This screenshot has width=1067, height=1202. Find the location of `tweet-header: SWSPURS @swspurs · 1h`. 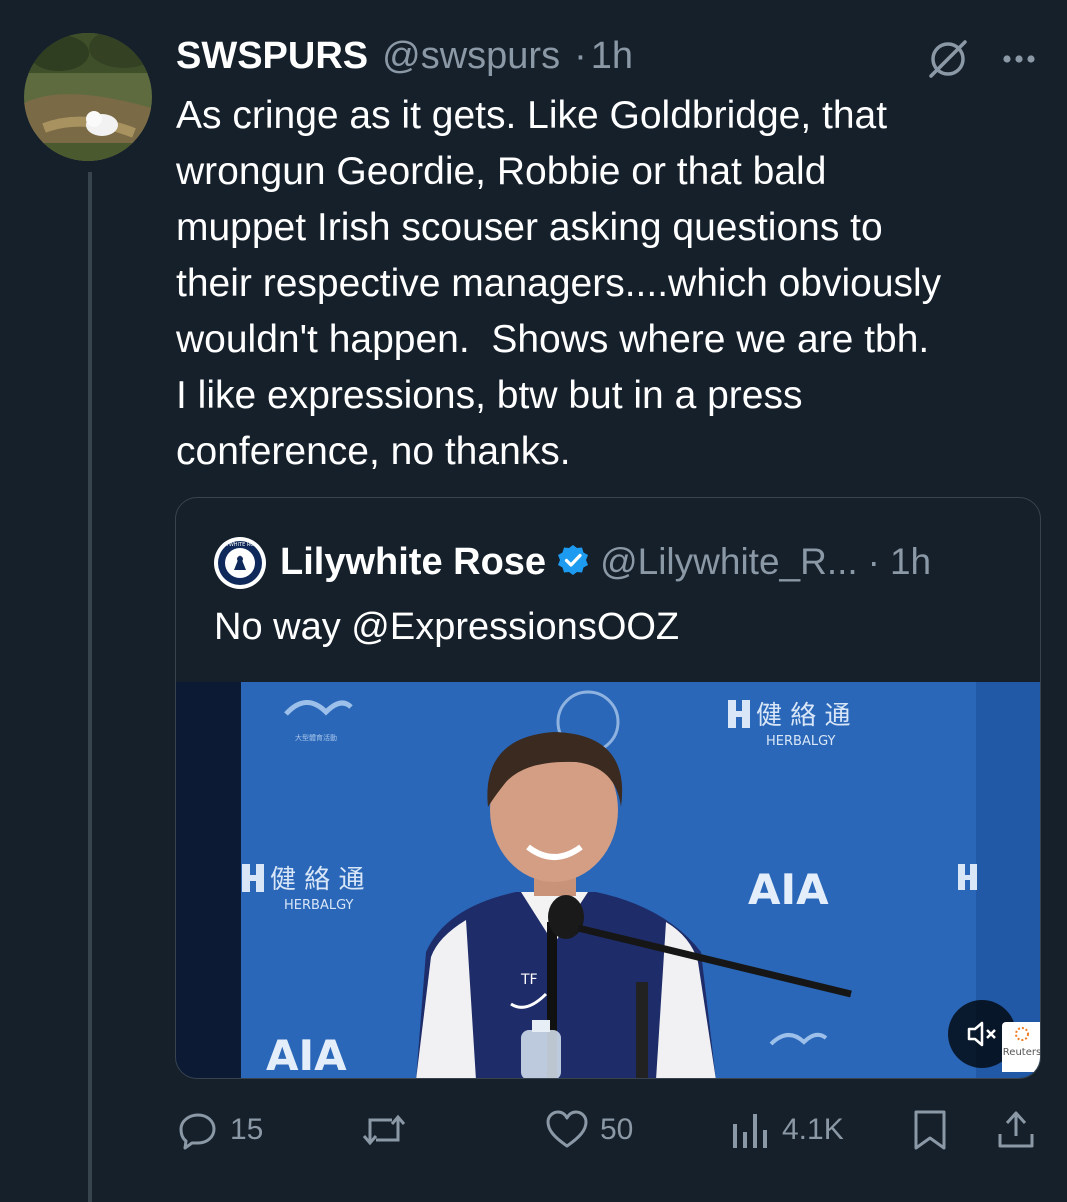

tweet-header: SWSPURS @swspurs · 1h is located at coordinates (404, 56).